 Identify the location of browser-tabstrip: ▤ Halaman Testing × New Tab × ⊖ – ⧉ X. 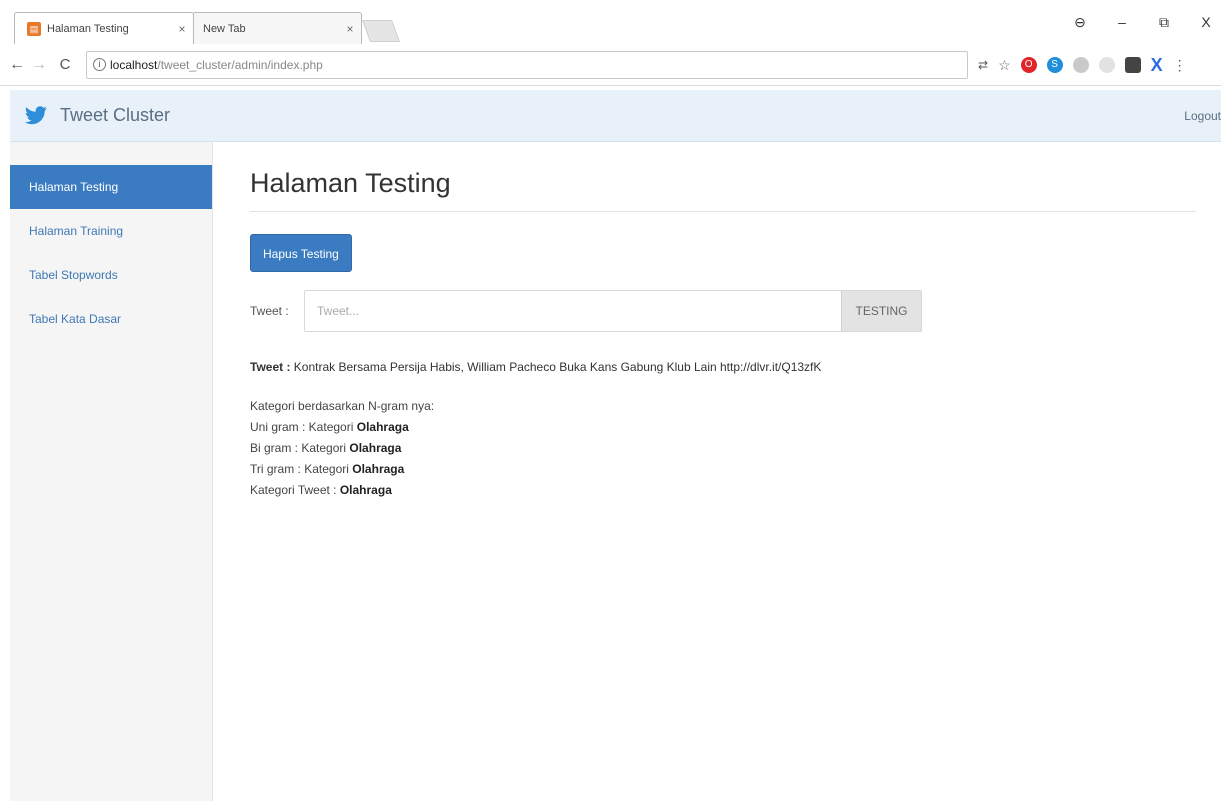
(610, 22).